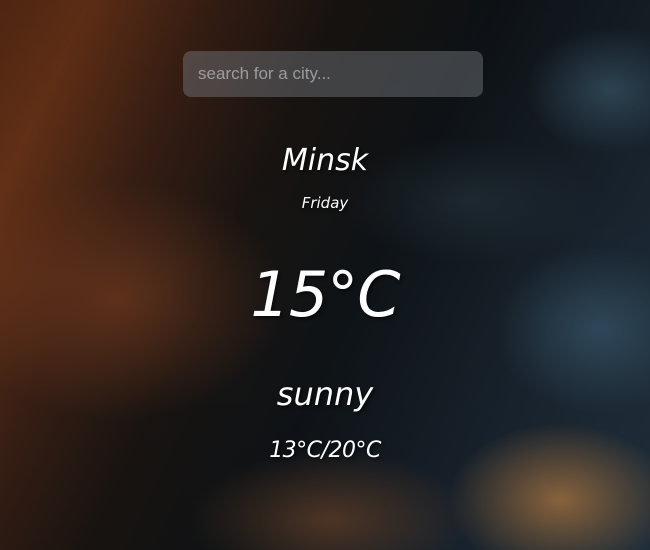 The width and height of the screenshot is (650, 550). Describe the element at coordinates (325, 450) in the screenshot. I see `temperature-range: 13°C/20°C` at that location.